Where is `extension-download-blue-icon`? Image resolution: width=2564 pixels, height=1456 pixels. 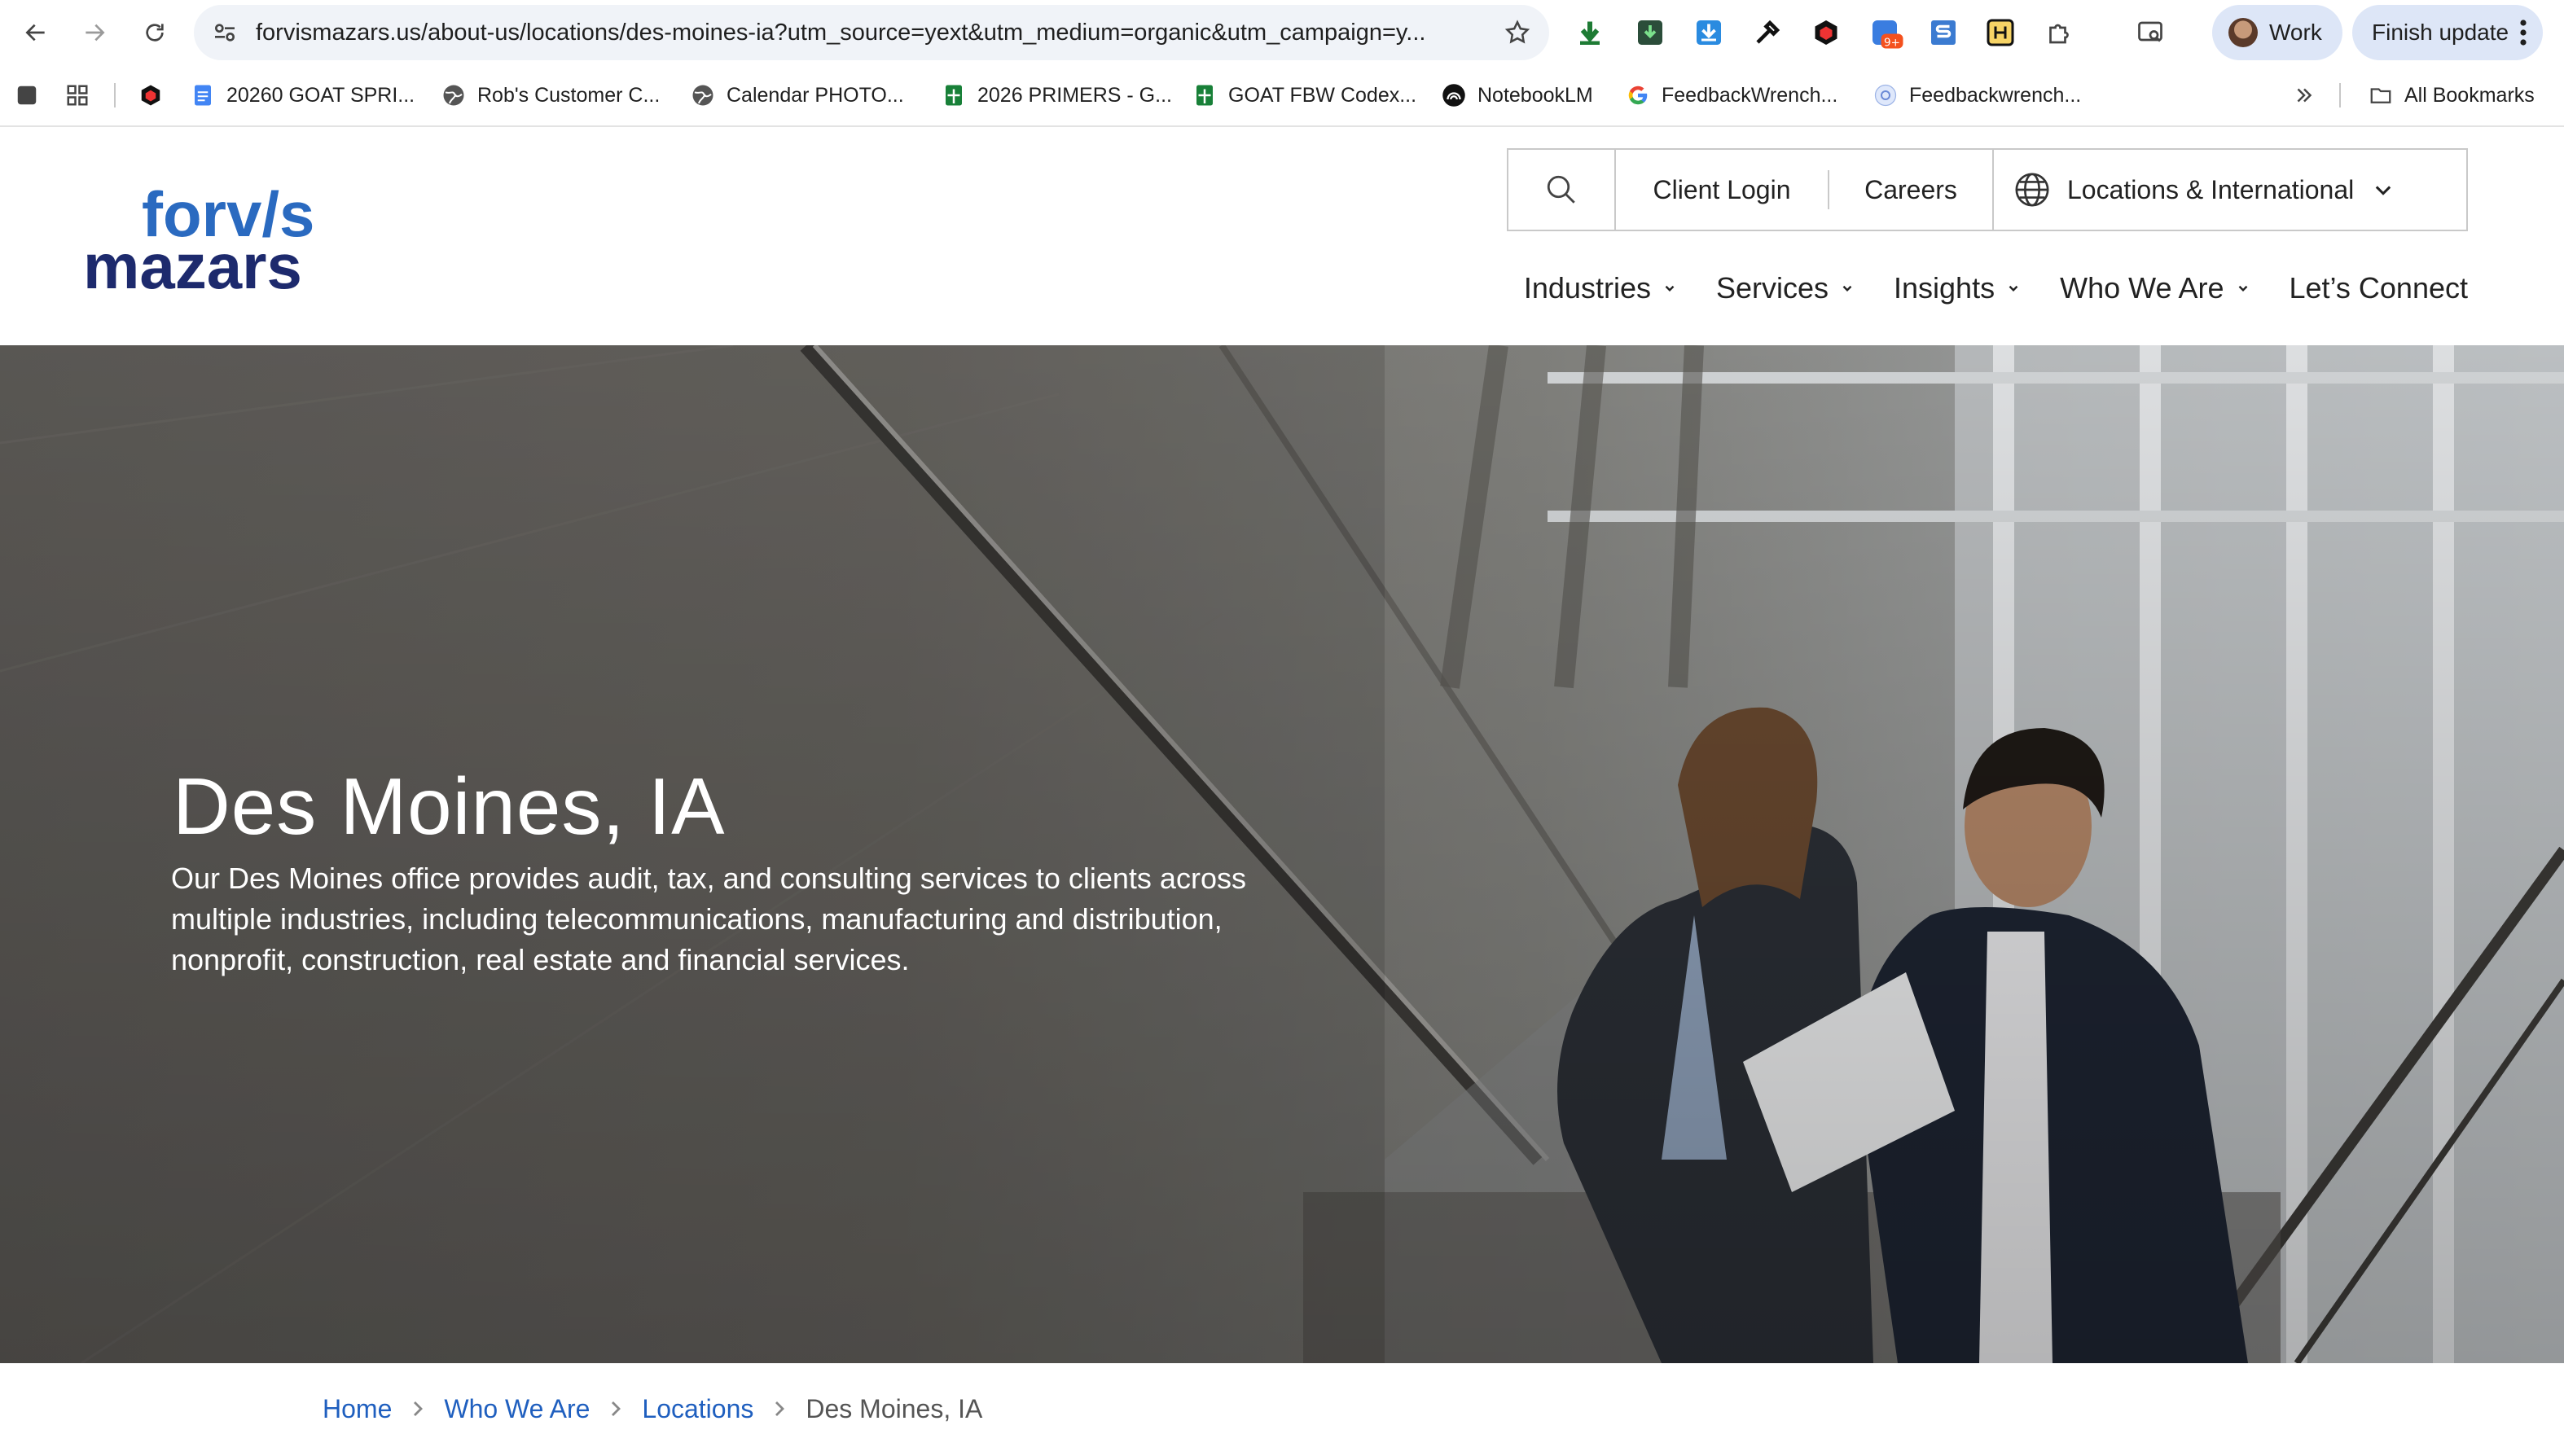 extension-download-blue-icon is located at coordinates (1709, 33).